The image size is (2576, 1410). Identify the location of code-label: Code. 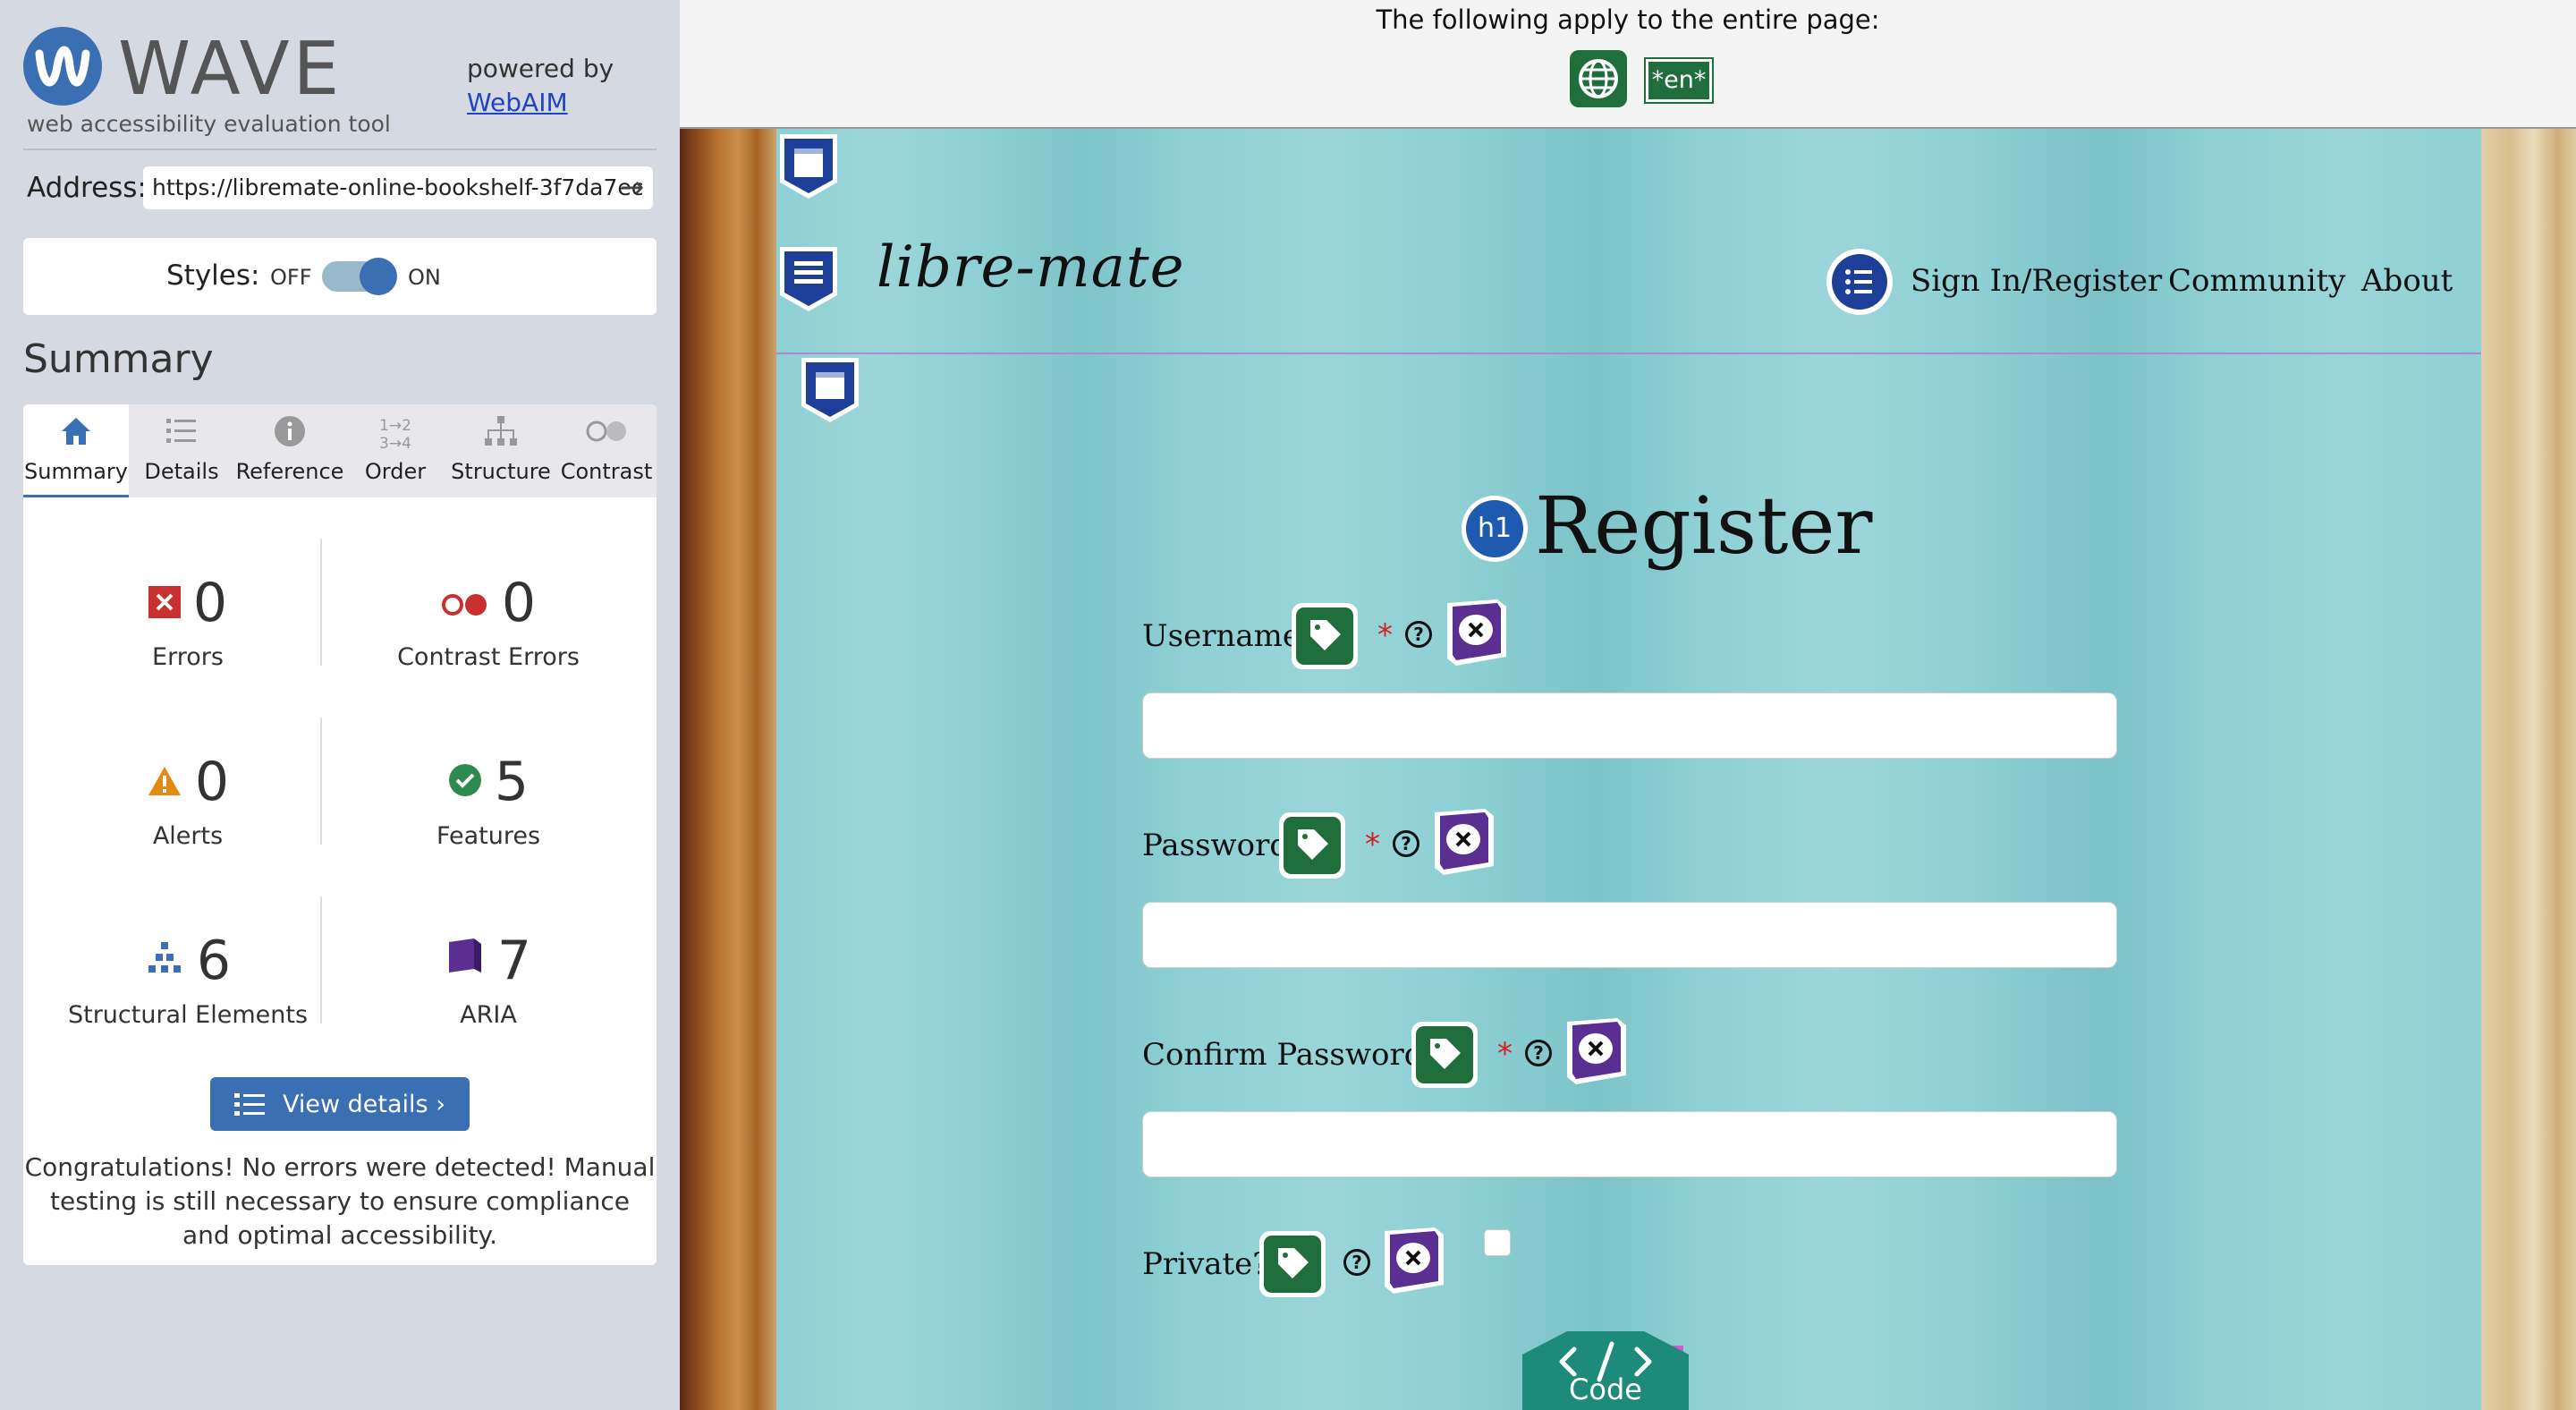
(1605, 1389).